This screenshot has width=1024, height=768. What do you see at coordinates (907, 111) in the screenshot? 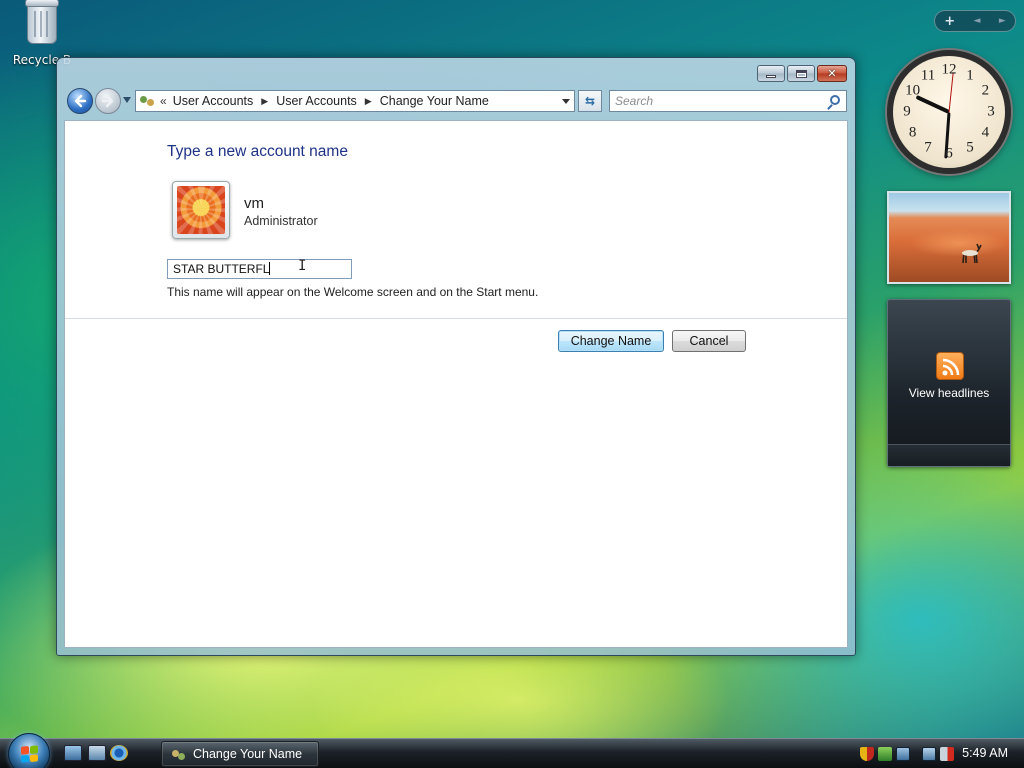
I see `clock-numeral: 9` at bounding box center [907, 111].